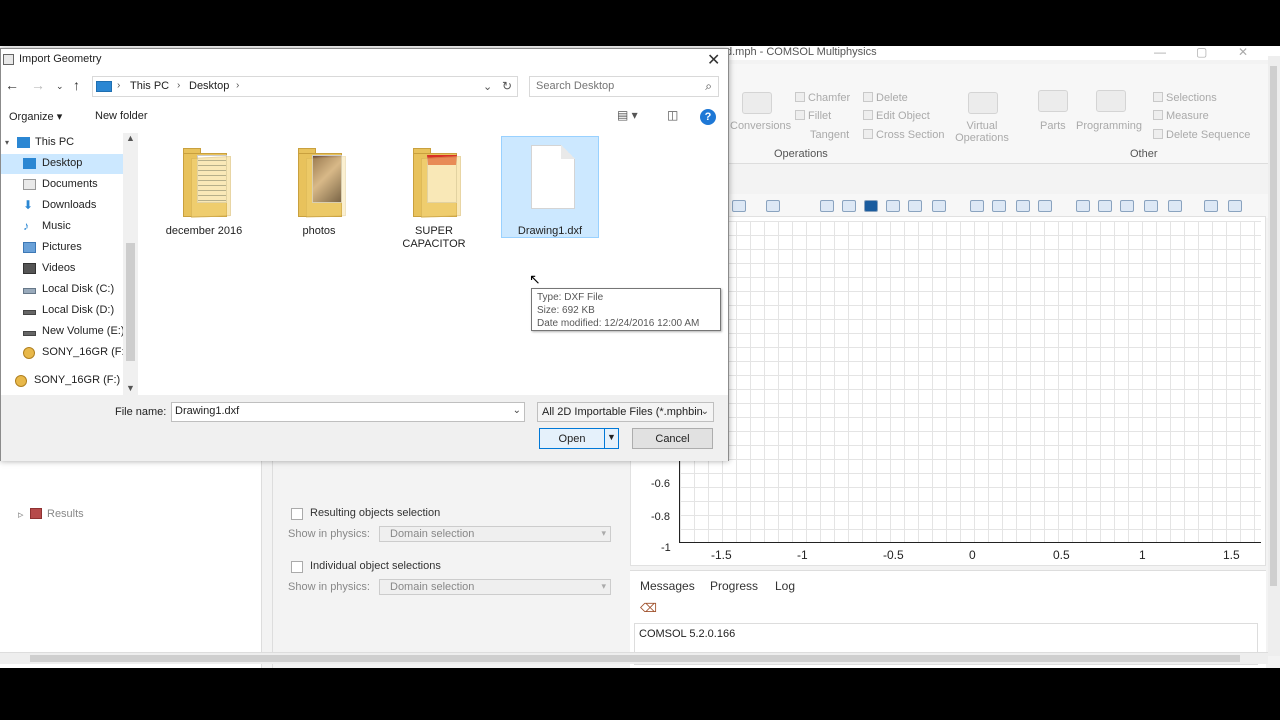 The image size is (1280, 720). I want to click on clear-broom-icon: ⌫, so click(648, 608).